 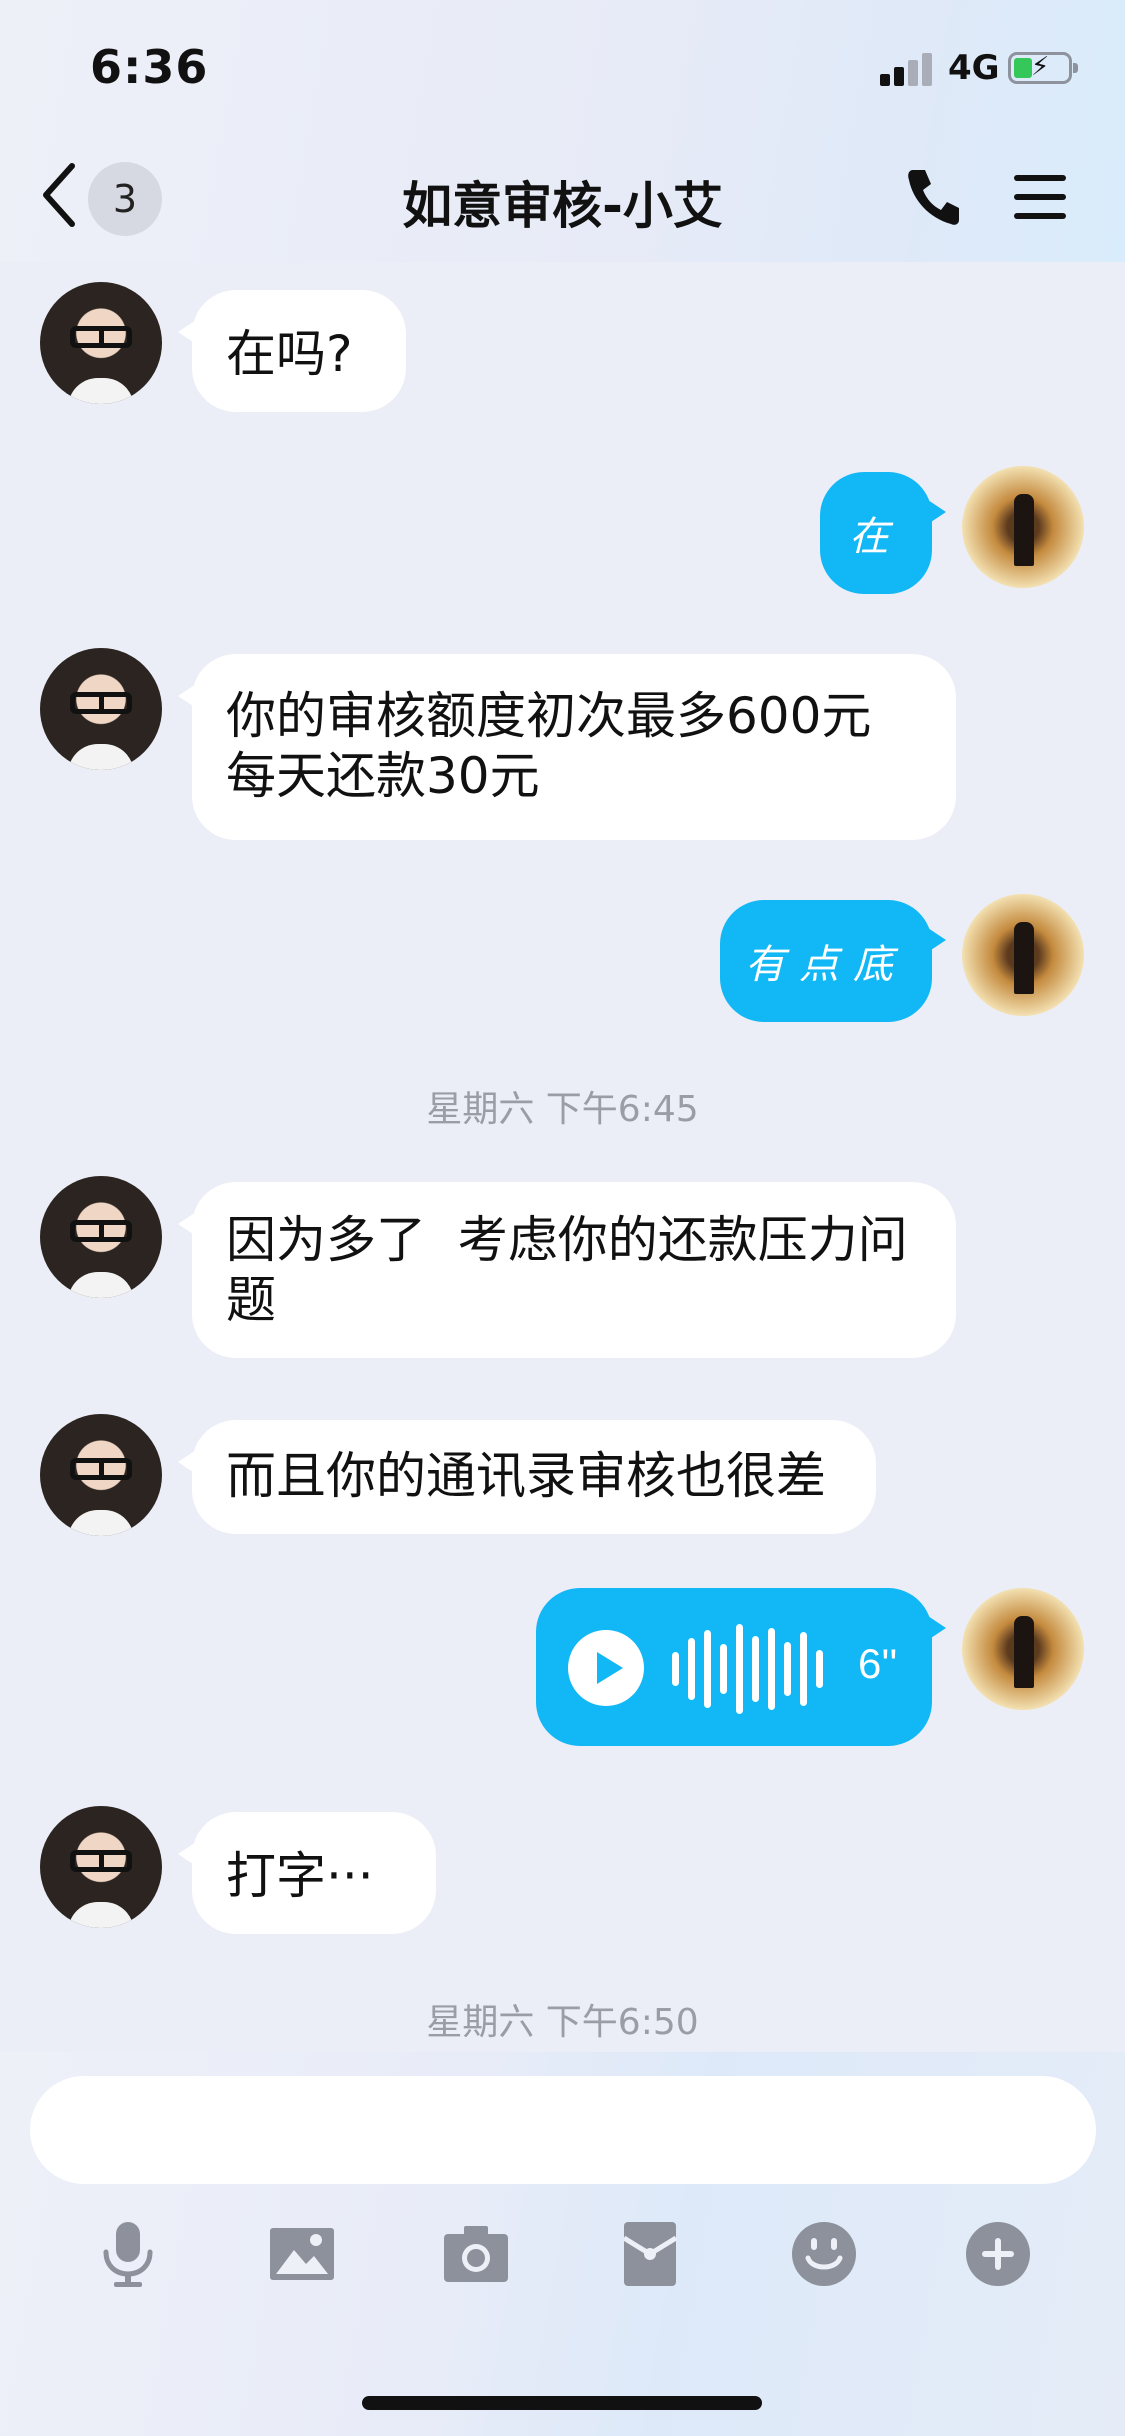 I want to click on voice-duration: 6'', so click(x=878, y=1663).